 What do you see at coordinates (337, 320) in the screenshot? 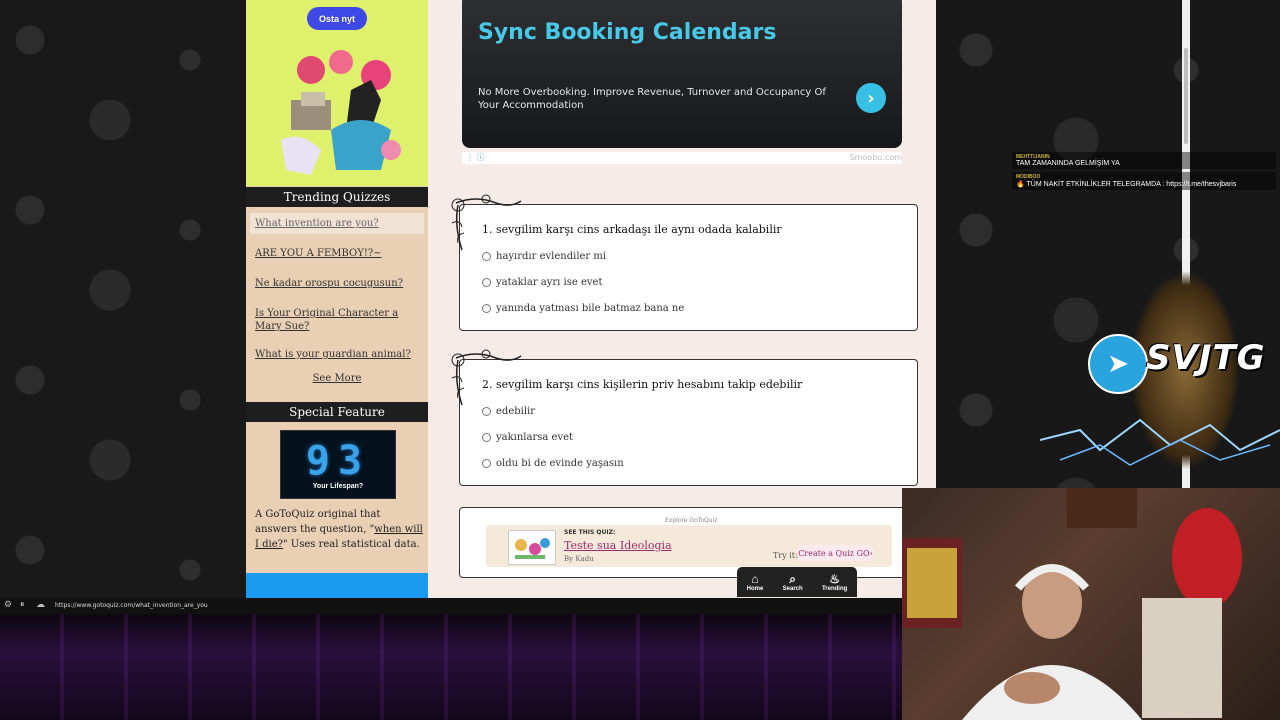
I see `trending-item: Is Your Original Character a Mary Sue?` at bounding box center [337, 320].